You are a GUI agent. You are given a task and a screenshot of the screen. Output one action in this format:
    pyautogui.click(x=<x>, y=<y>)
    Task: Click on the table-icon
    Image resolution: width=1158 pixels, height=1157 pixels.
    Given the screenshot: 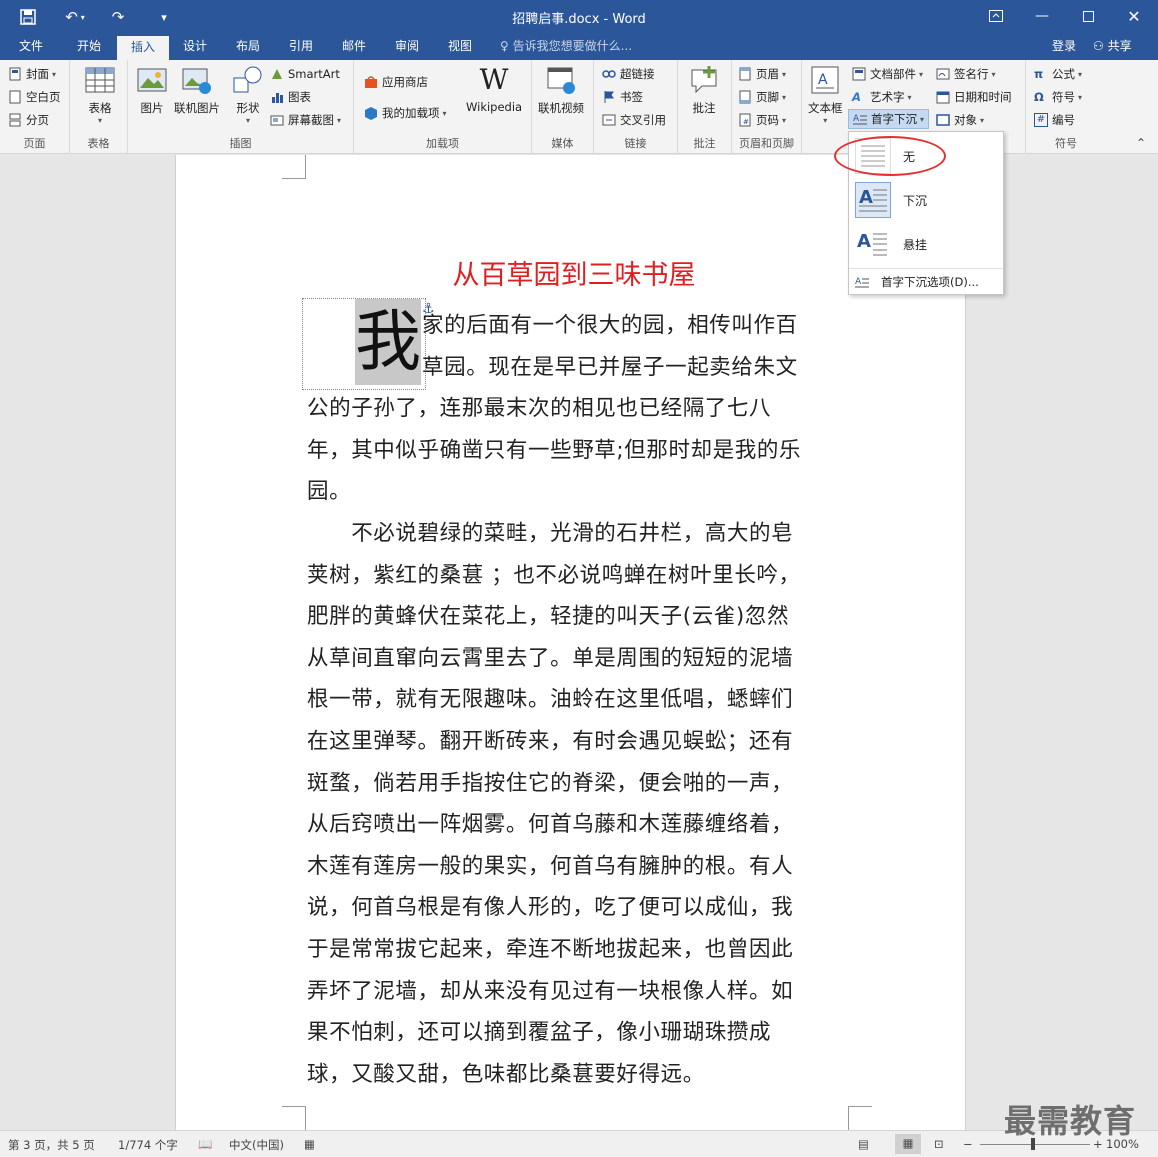 What is the action you would take?
    pyautogui.click(x=100, y=80)
    